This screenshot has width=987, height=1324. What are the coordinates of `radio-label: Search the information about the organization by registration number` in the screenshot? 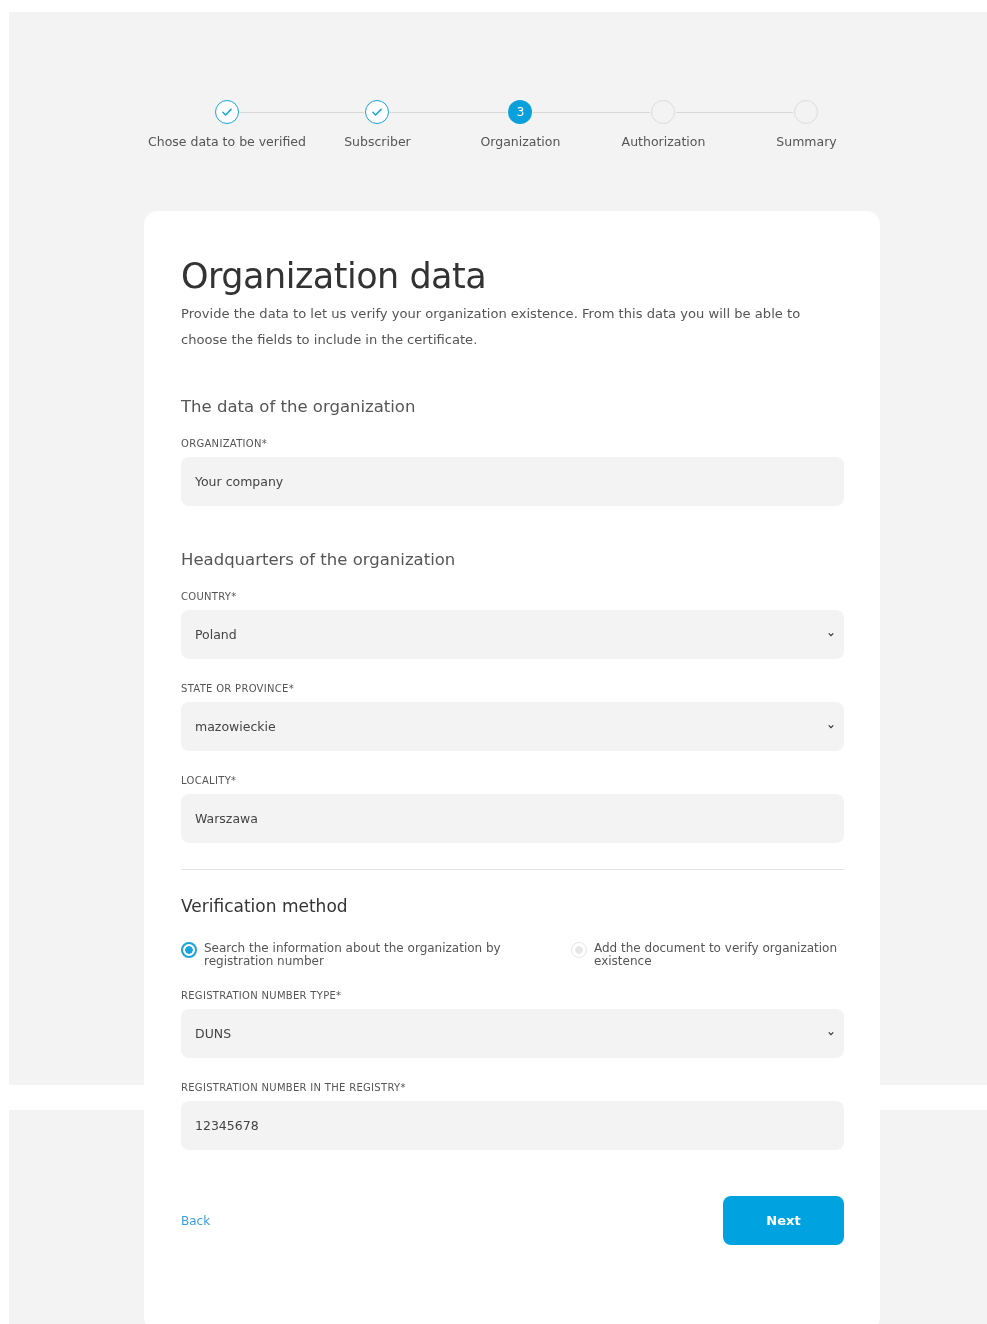 It's located at (353, 955).